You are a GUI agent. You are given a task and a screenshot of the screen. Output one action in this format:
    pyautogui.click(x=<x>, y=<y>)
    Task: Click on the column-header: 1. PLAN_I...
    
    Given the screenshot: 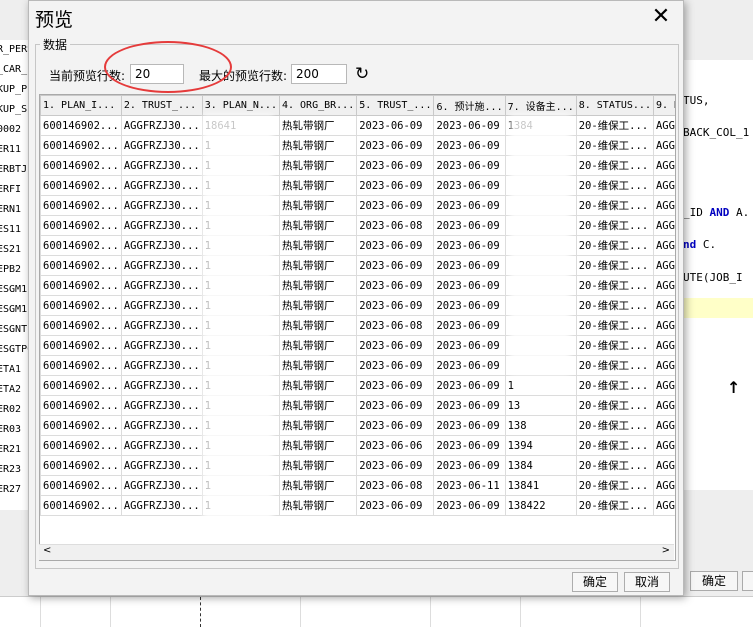 What is the action you would take?
    pyautogui.click(x=81, y=105)
    